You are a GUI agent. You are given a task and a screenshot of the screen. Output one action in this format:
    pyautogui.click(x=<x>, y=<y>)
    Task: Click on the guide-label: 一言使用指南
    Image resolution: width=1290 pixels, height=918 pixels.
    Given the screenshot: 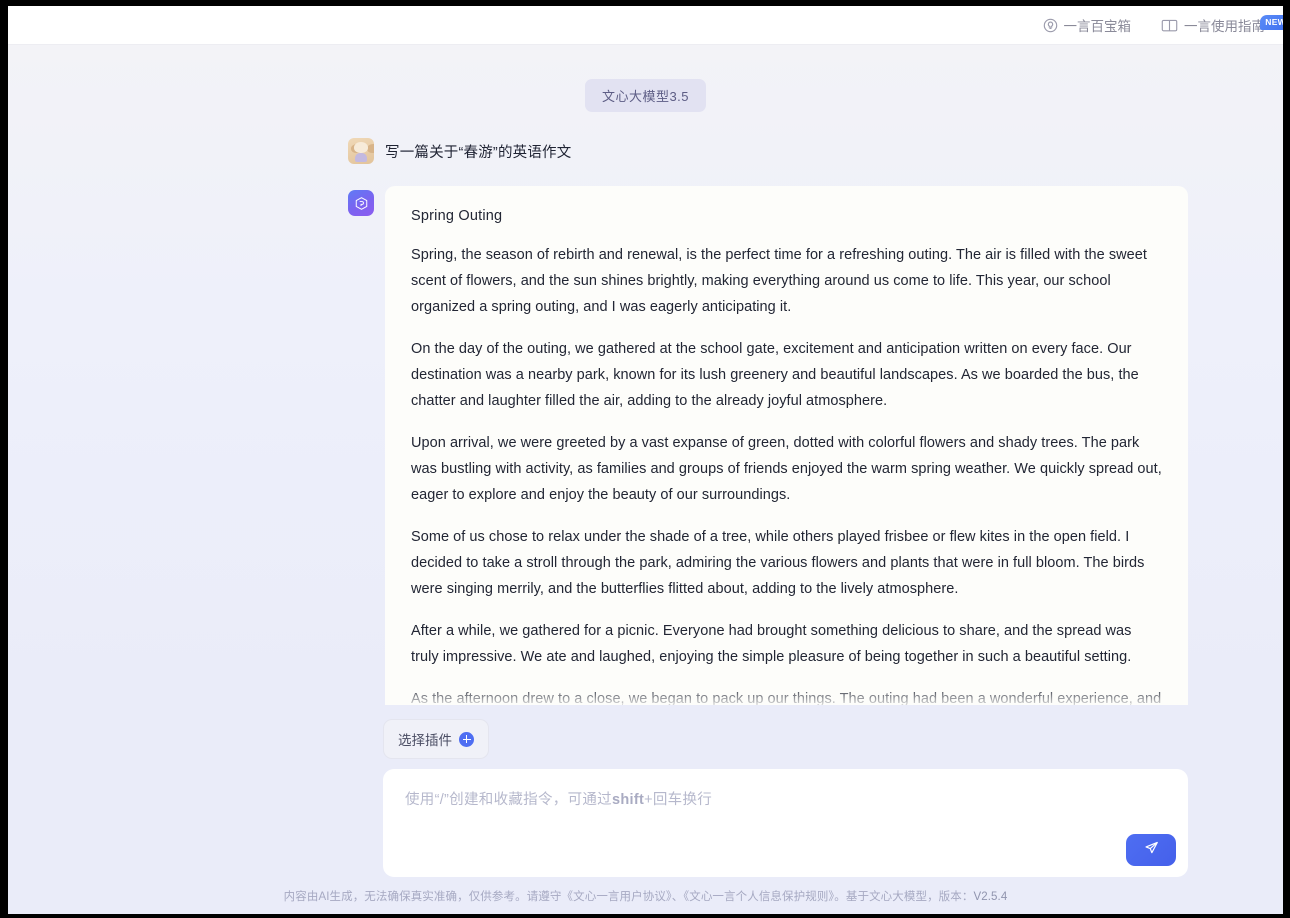 What is the action you would take?
    pyautogui.click(x=1224, y=26)
    